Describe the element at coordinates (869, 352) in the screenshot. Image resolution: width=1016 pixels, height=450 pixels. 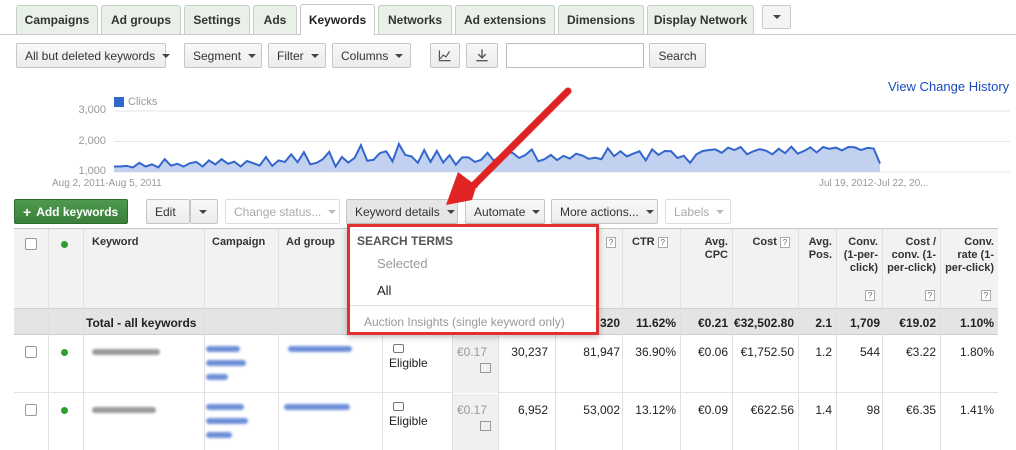
I see `row-conv: 544` at that location.